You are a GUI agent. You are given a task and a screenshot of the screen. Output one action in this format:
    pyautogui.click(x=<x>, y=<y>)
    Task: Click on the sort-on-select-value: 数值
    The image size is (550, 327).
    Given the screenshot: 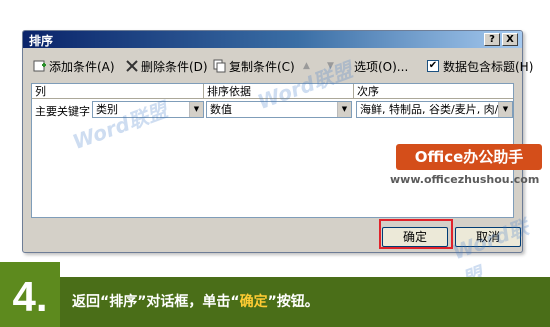 What is the action you would take?
    pyautogui.click(x=221, y=109)
    